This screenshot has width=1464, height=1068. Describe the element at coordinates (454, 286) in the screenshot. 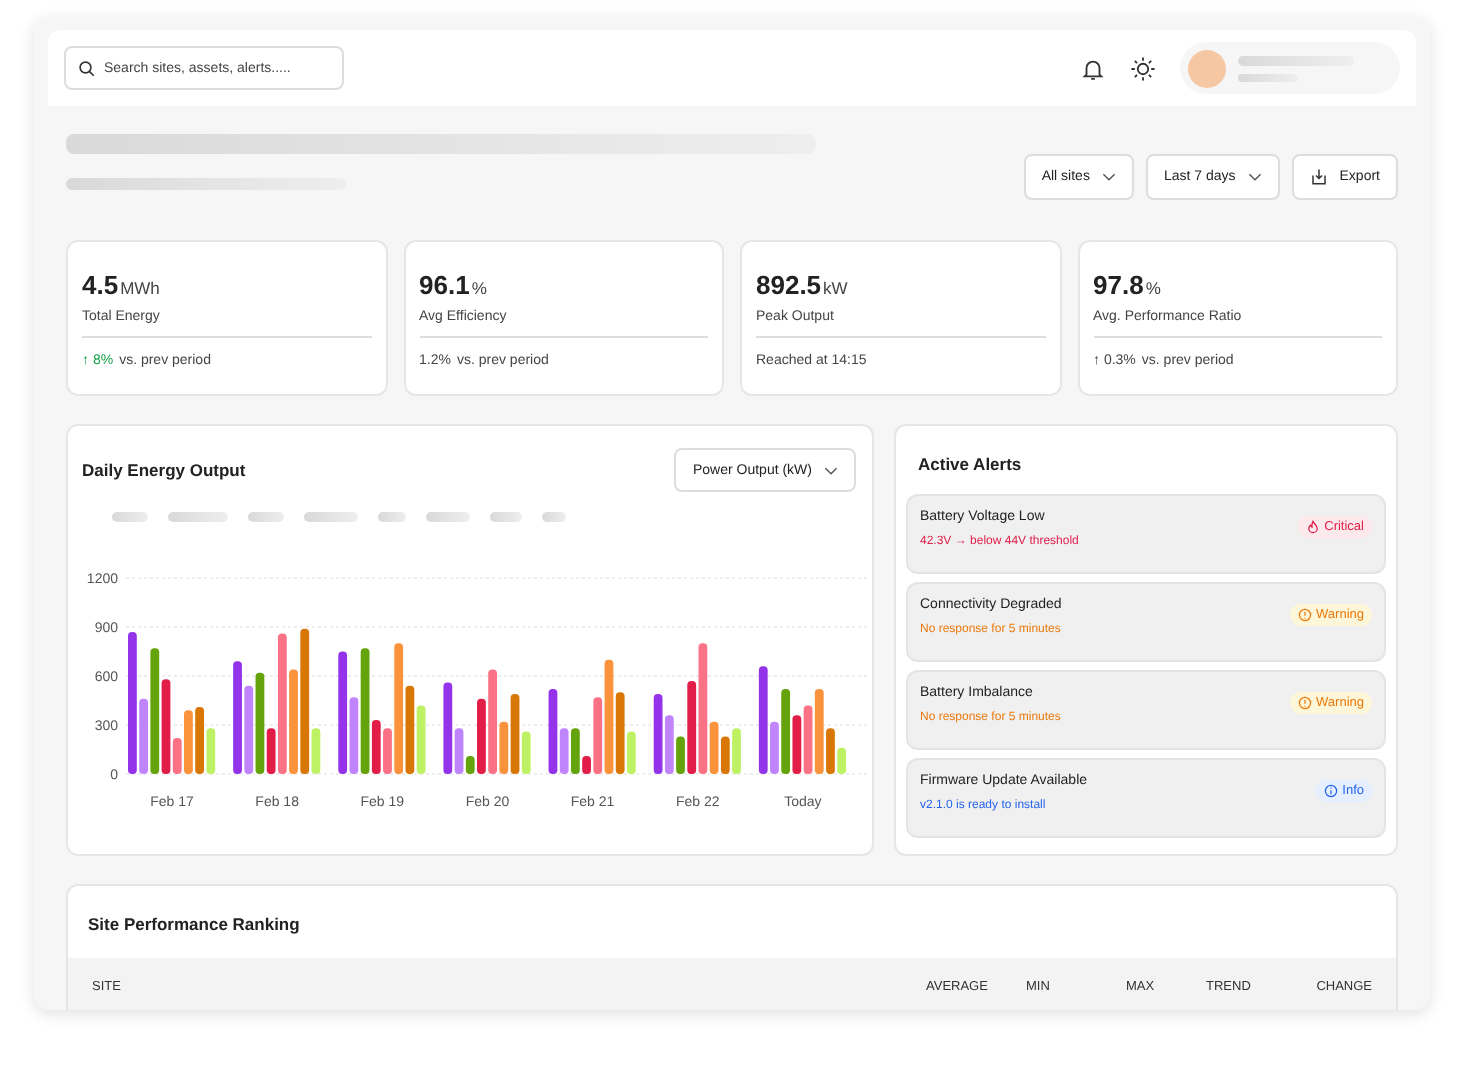

I see `kpi-value: 96.1%` at that location.